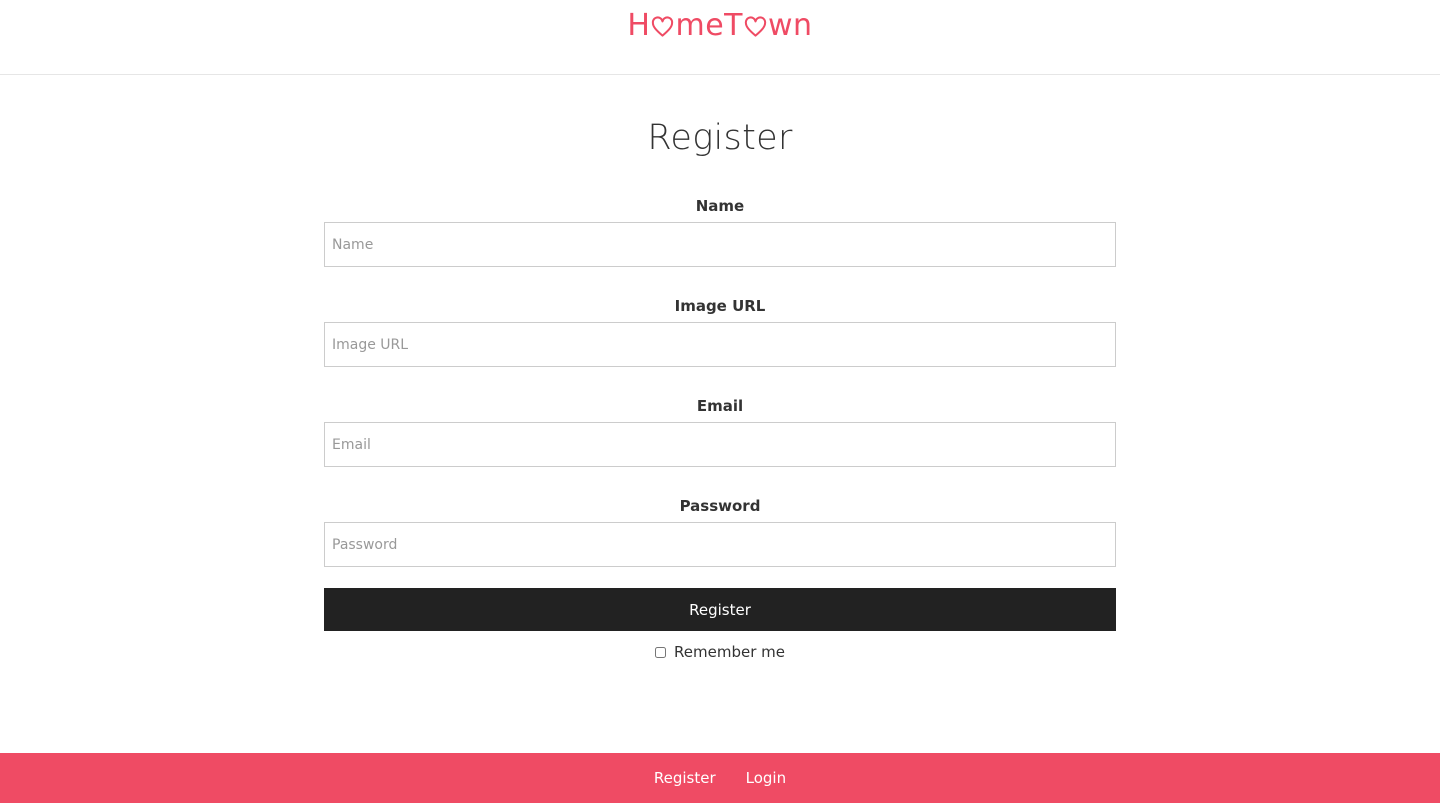  Describe the element at coordinates (720, 609) in the screenshot. I see `register-button: Register` at that location.